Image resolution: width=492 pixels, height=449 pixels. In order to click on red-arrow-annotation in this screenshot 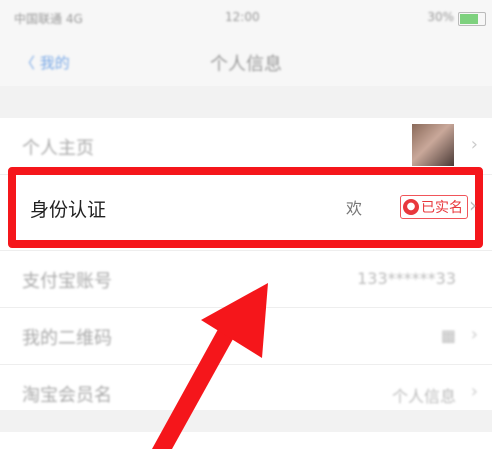, I will do `click(210, 366)`.